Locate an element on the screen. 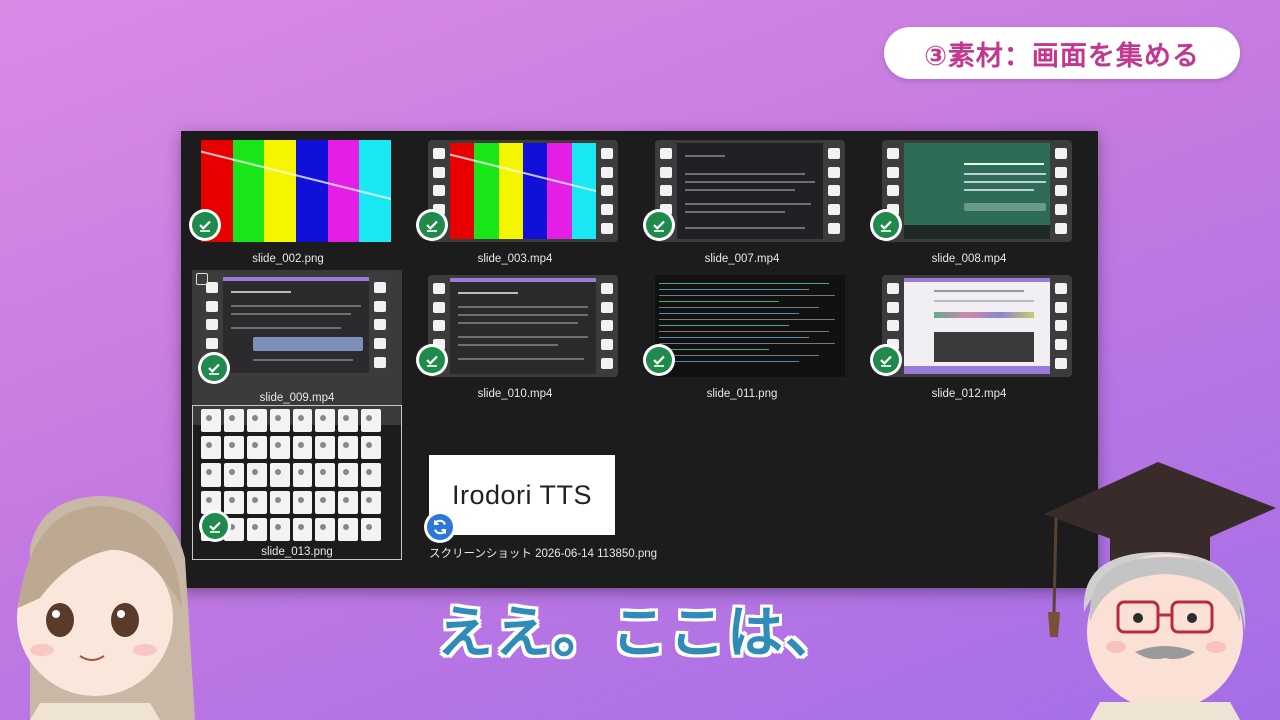 The image size is (1280, 720). file-name: slide_007.mp4 is located at coordinates (742, 259).